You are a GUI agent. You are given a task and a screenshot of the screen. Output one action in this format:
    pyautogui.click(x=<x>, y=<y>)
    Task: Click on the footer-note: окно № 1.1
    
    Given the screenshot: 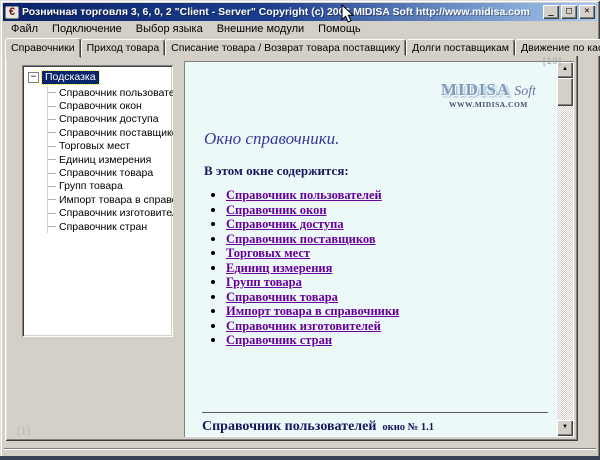 What is the action you would take?
    pyautogui.click(x=408, y=427)
    